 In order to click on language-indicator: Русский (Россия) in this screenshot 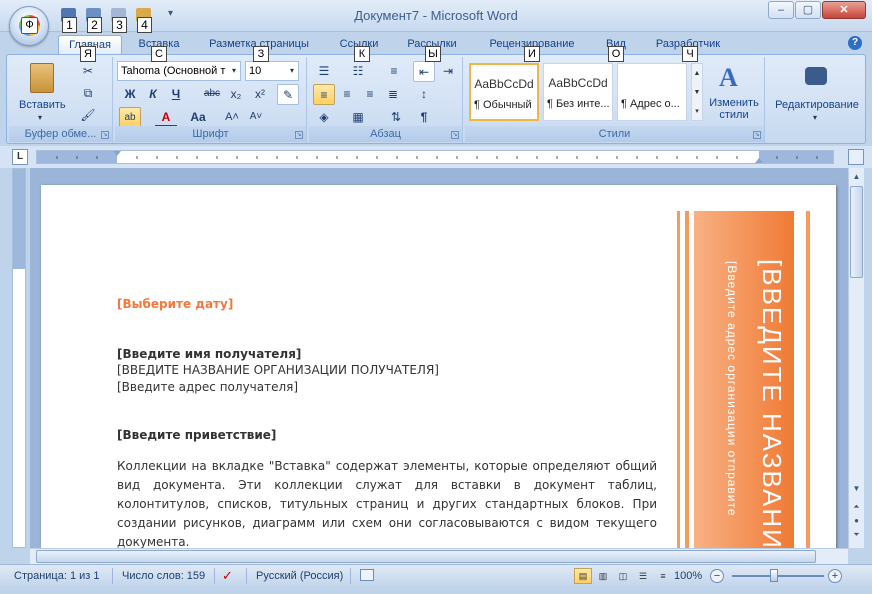, I will do `click(299, 576)`.